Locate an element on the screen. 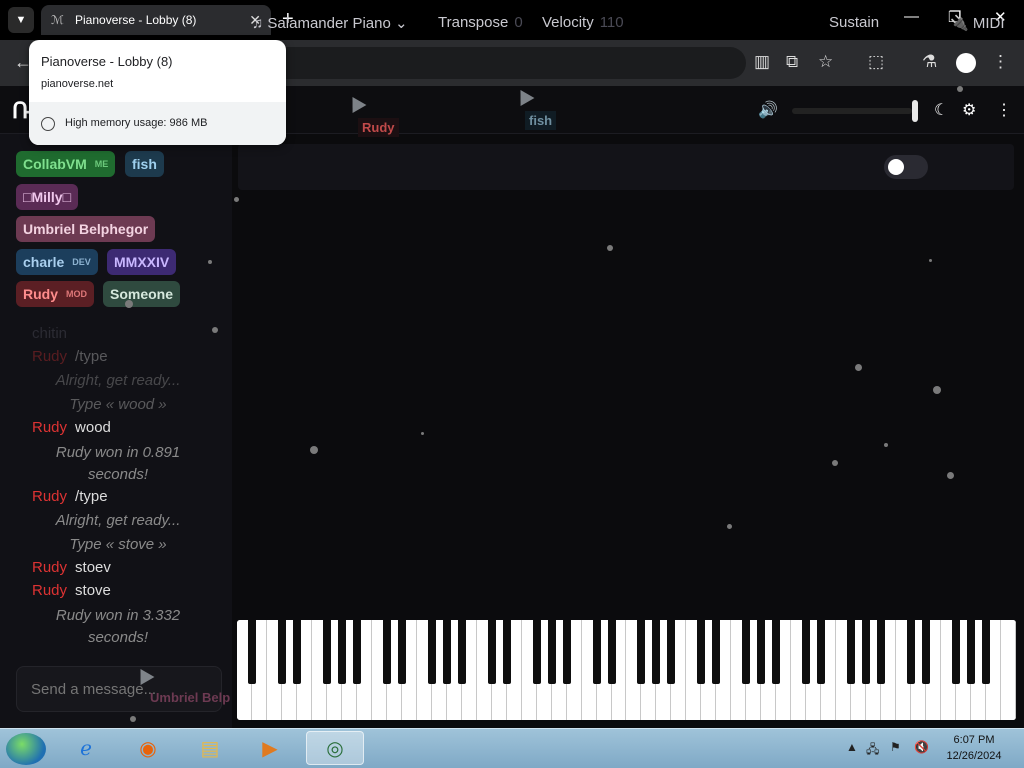 The height and width of the screenshot is (768, 1024). user-name: Someone is located at coordinates (142, 294).